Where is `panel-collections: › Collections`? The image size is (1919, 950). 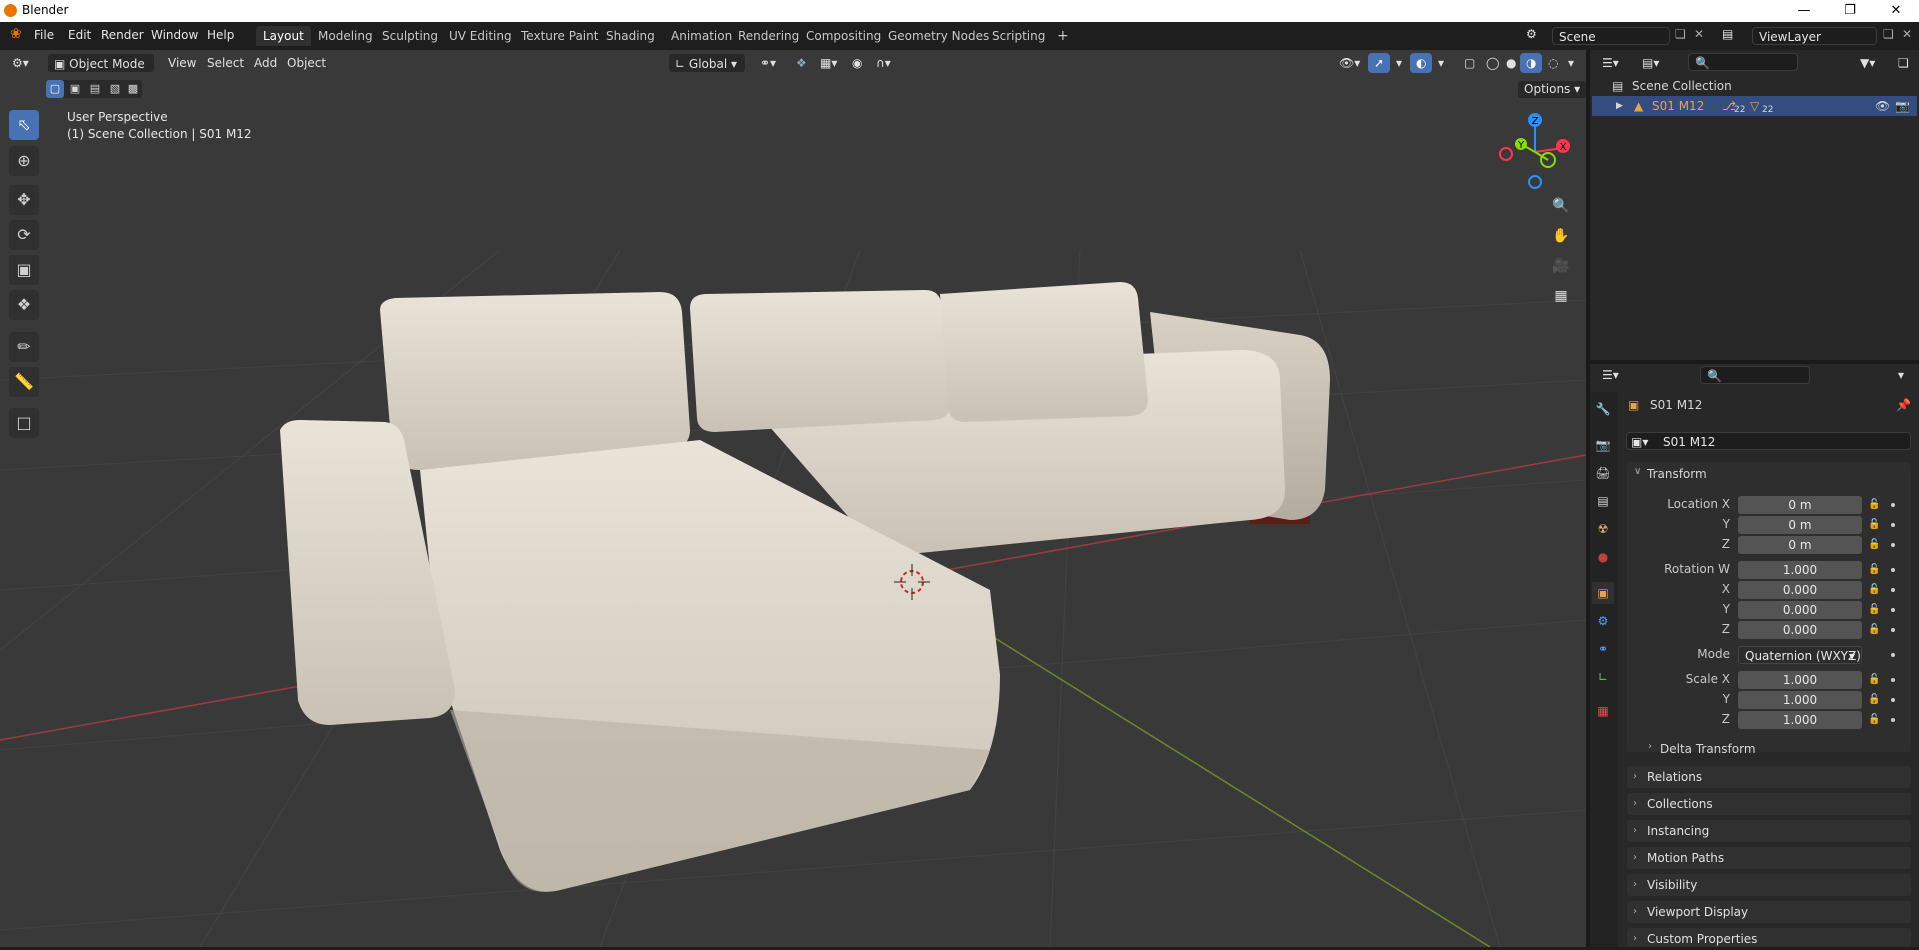 panel-collections: › Collections is located at coordinates (1769, 804).